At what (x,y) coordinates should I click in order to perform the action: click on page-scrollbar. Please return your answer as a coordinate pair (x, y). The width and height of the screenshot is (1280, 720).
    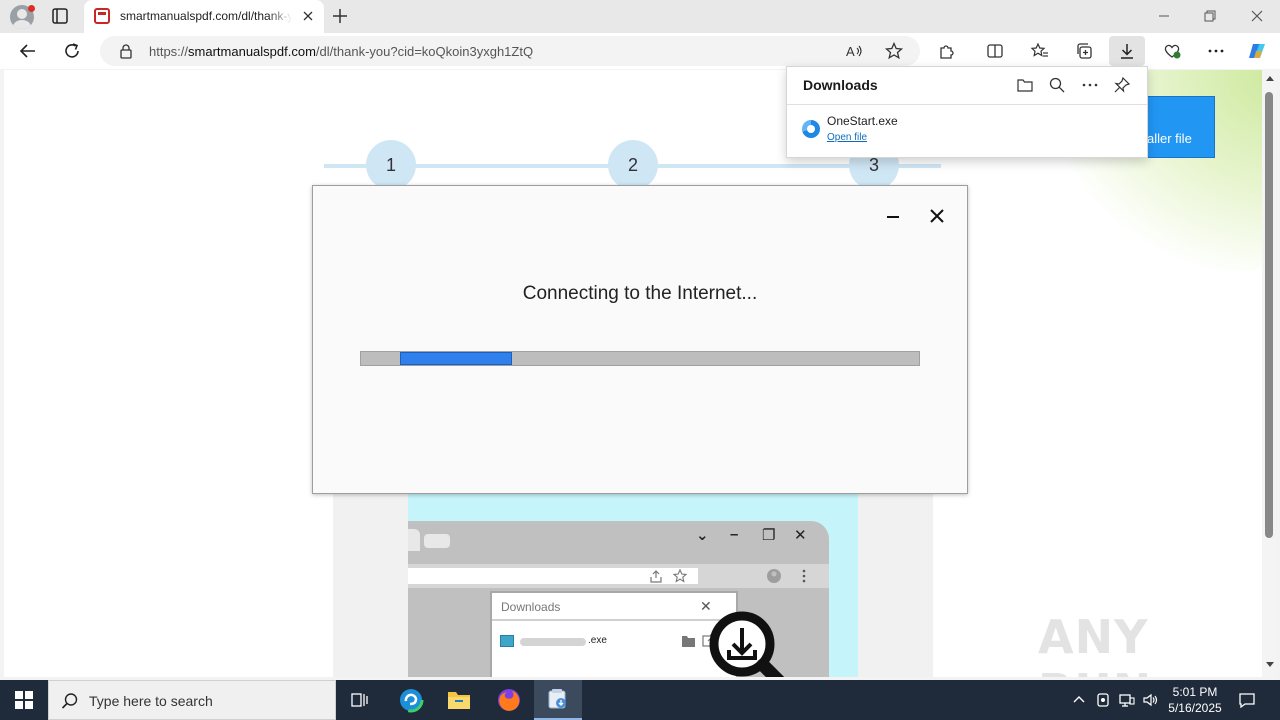
    Looking at the image, I should click on (1269, 373).